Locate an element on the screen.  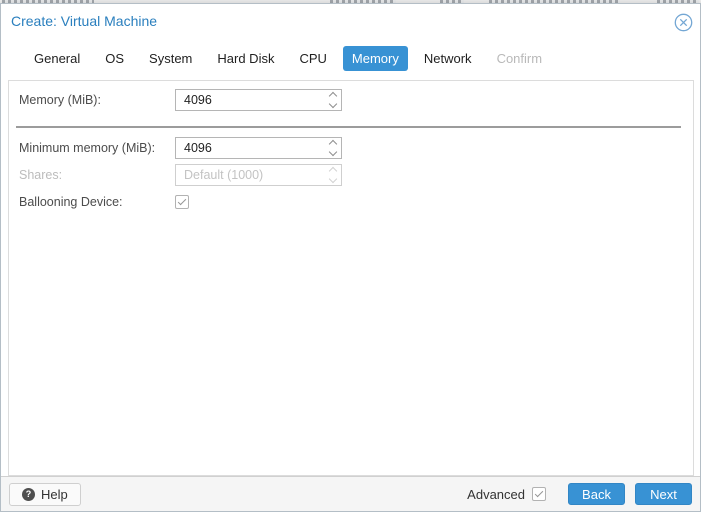
tab-confirm: Confirm is located at coordinates (519, 58).